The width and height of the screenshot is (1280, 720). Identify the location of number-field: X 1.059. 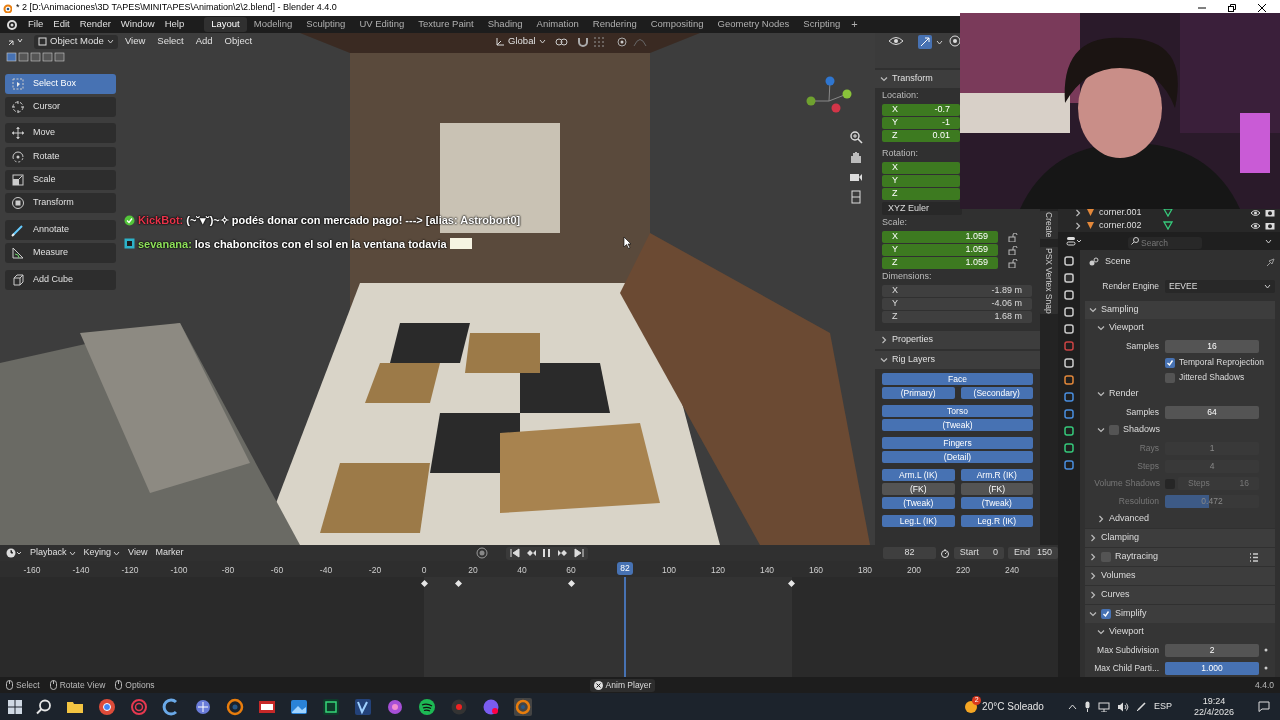
(940, 237).